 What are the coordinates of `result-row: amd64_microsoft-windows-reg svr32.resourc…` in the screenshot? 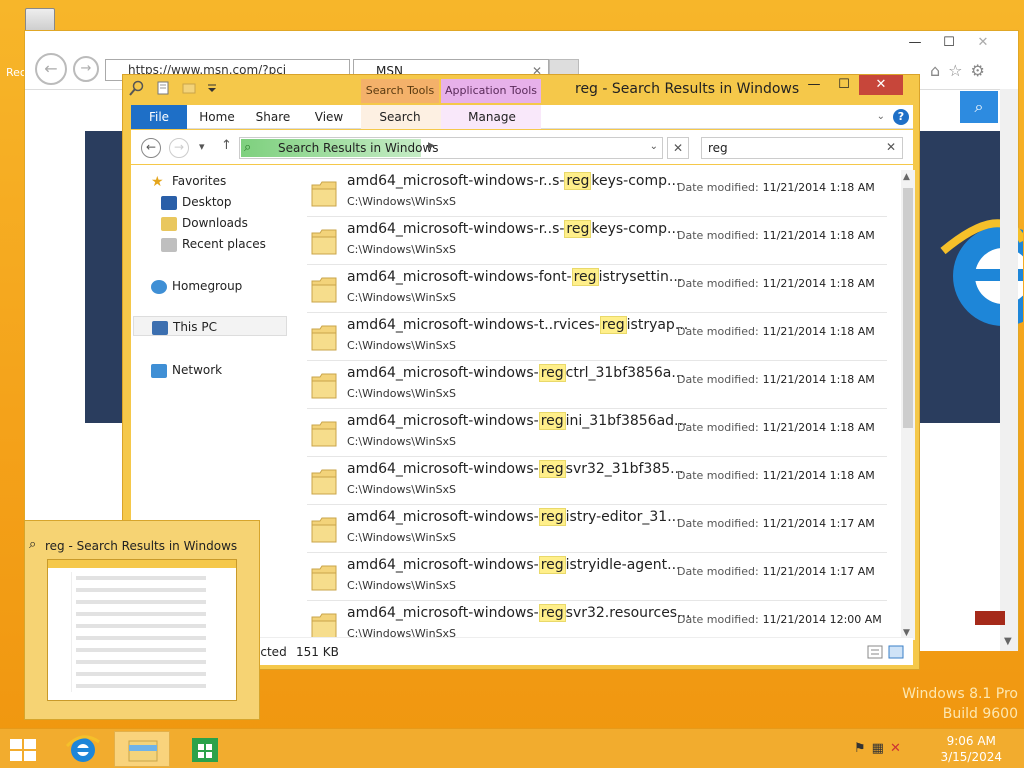 It's located at (597, 619).